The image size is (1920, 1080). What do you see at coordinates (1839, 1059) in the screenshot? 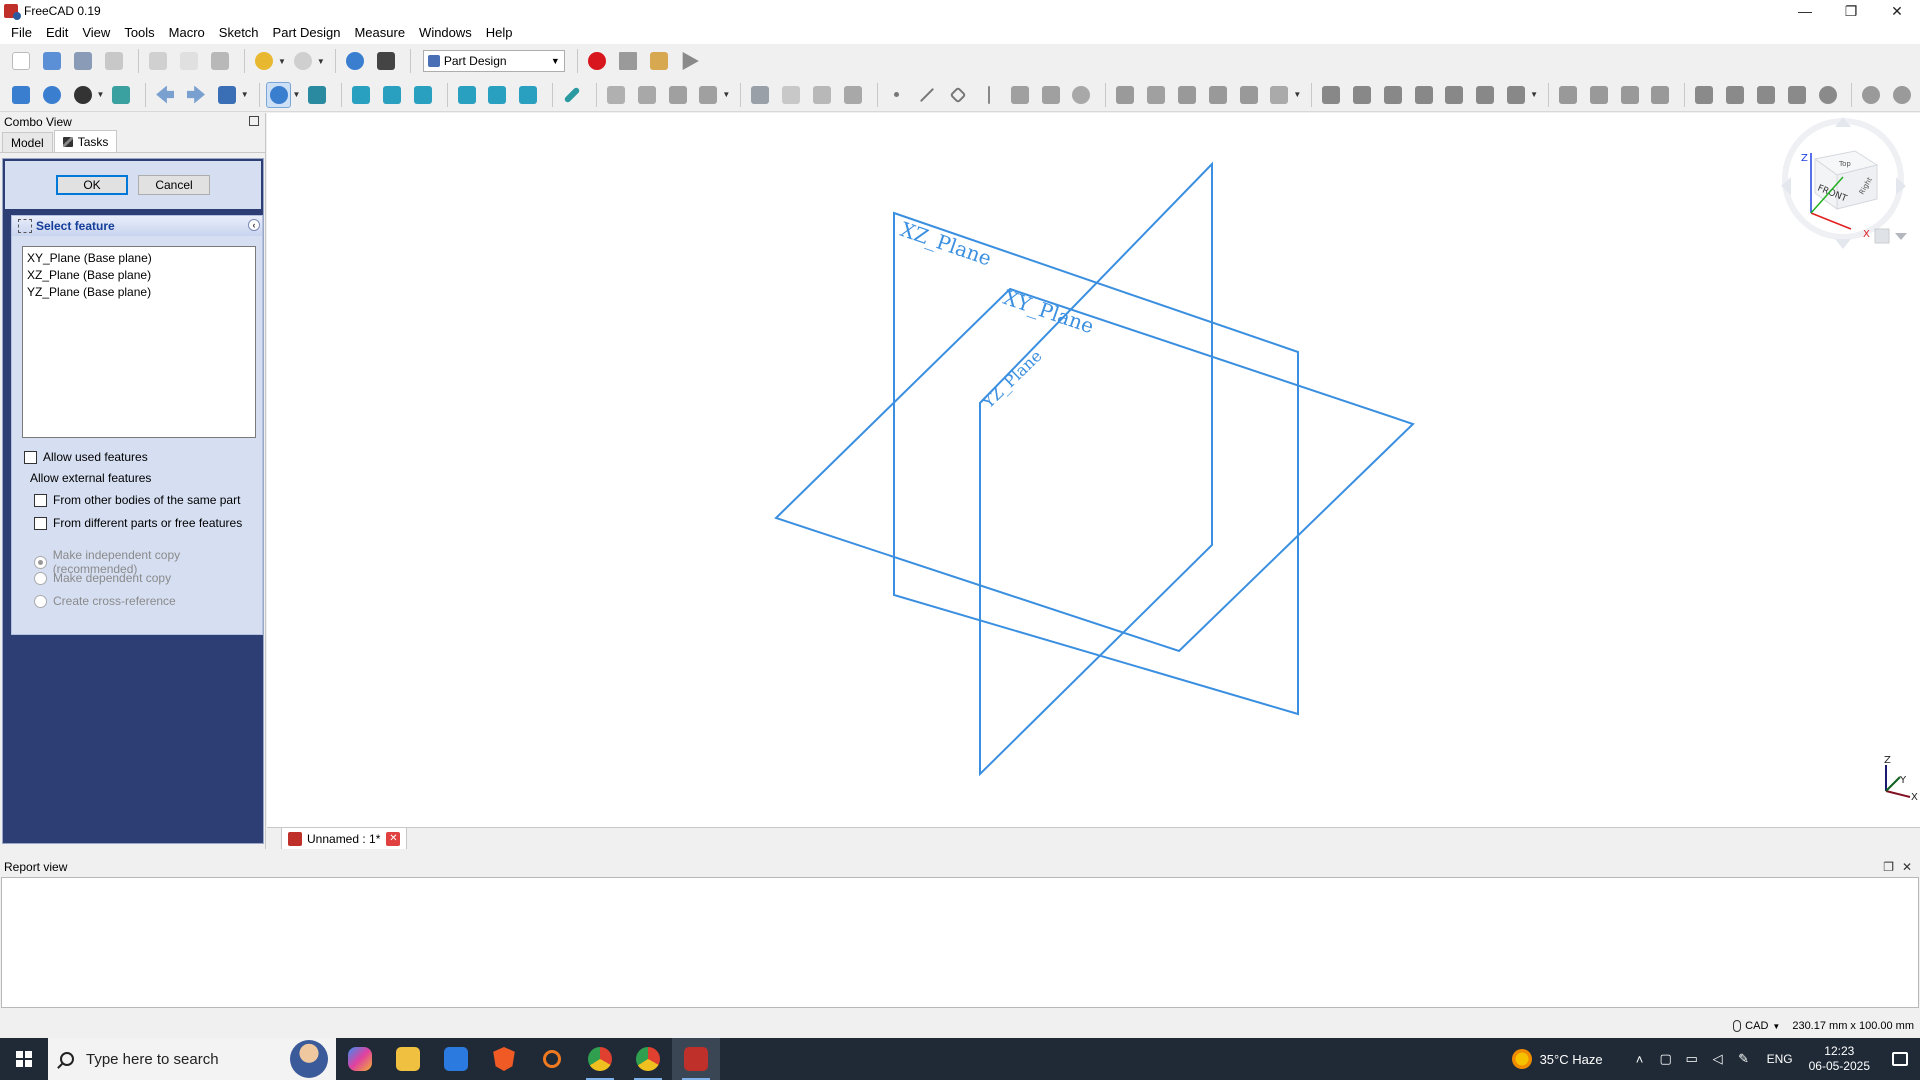
I see `clock: 12:23 06-05-2025` at bounding box center [1839, 1059].